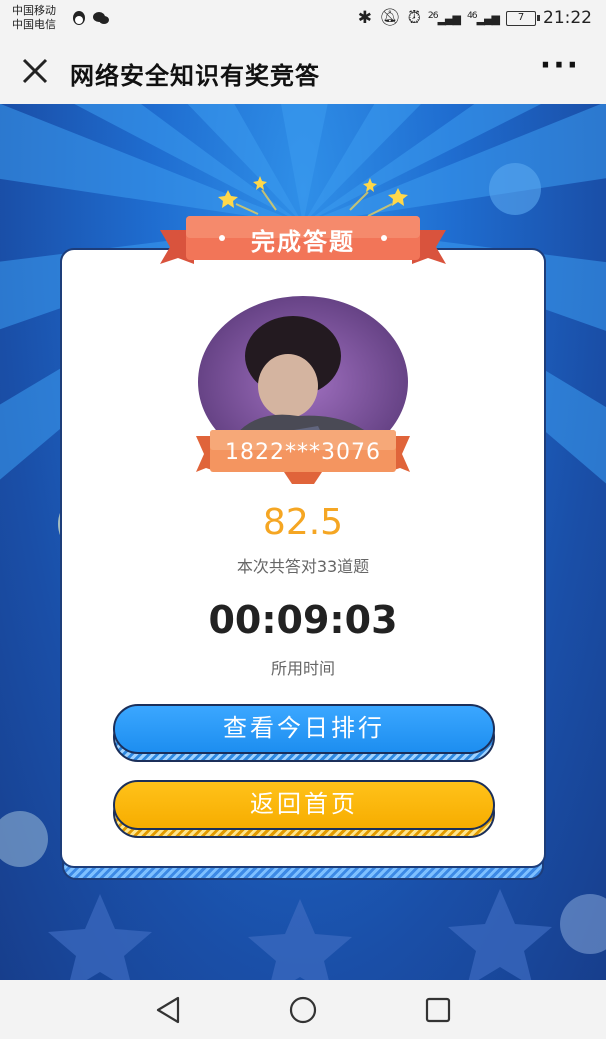 This screenshot has height=1039, width=606. What do you see at coordinates (303, 452) in the screenshot?
I see `user-id: 1822***3076` at bounding box center [303, 452].